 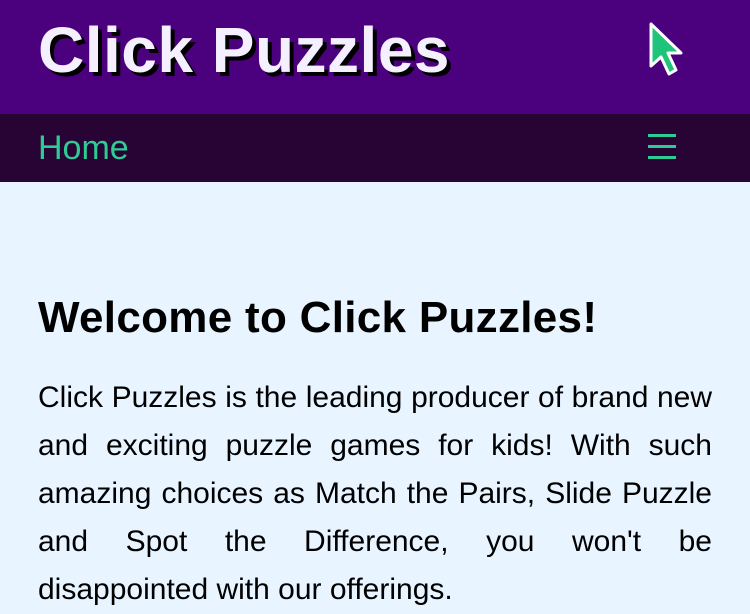 I want to click on welcome-heading: Welcome to Click Puzzles!, so click(x=318, y=317).